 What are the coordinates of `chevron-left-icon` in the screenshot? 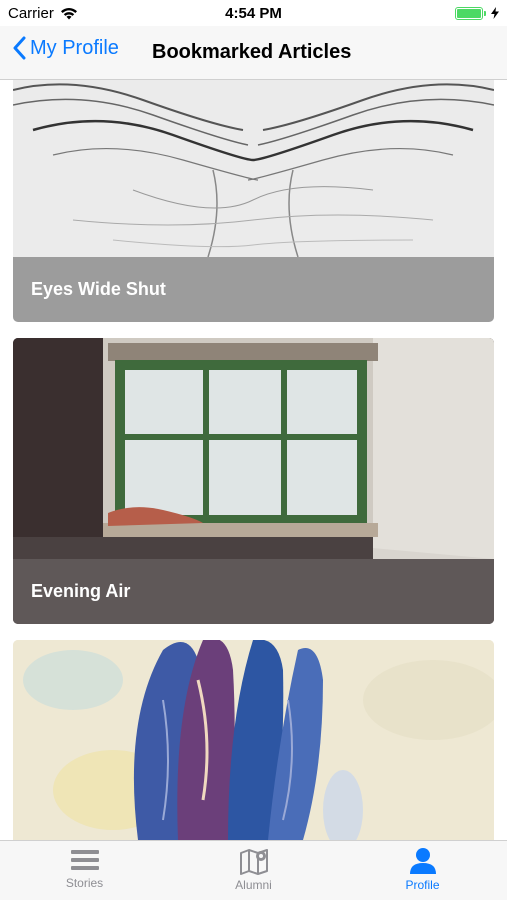 It's located at (19, 48).